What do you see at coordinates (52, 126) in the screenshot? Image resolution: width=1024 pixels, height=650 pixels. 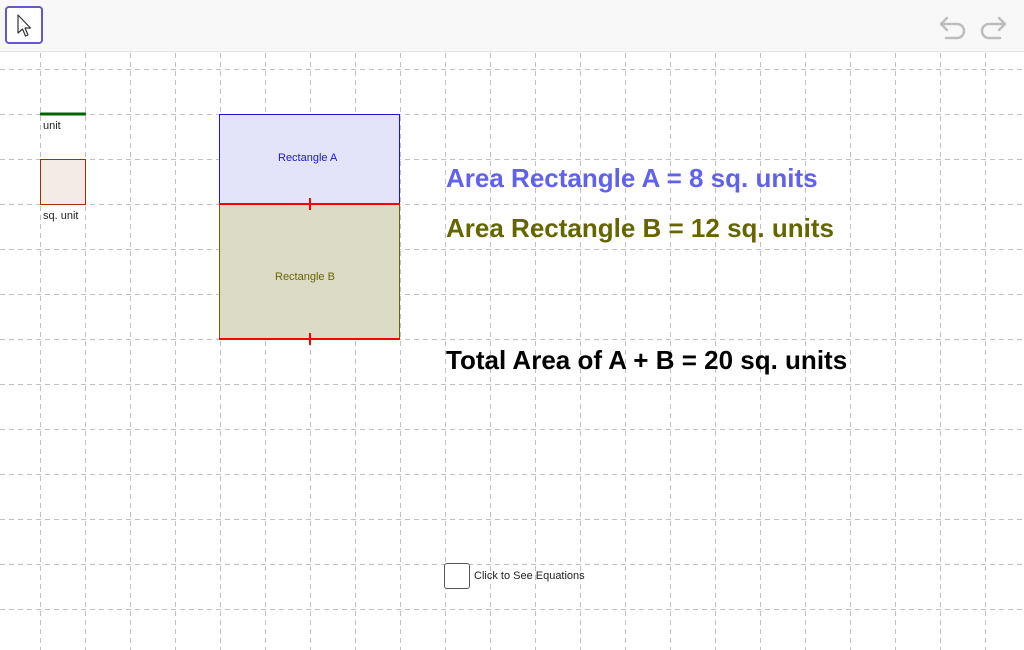 I see `unit-label: unit` at bounding box center [52, 126].